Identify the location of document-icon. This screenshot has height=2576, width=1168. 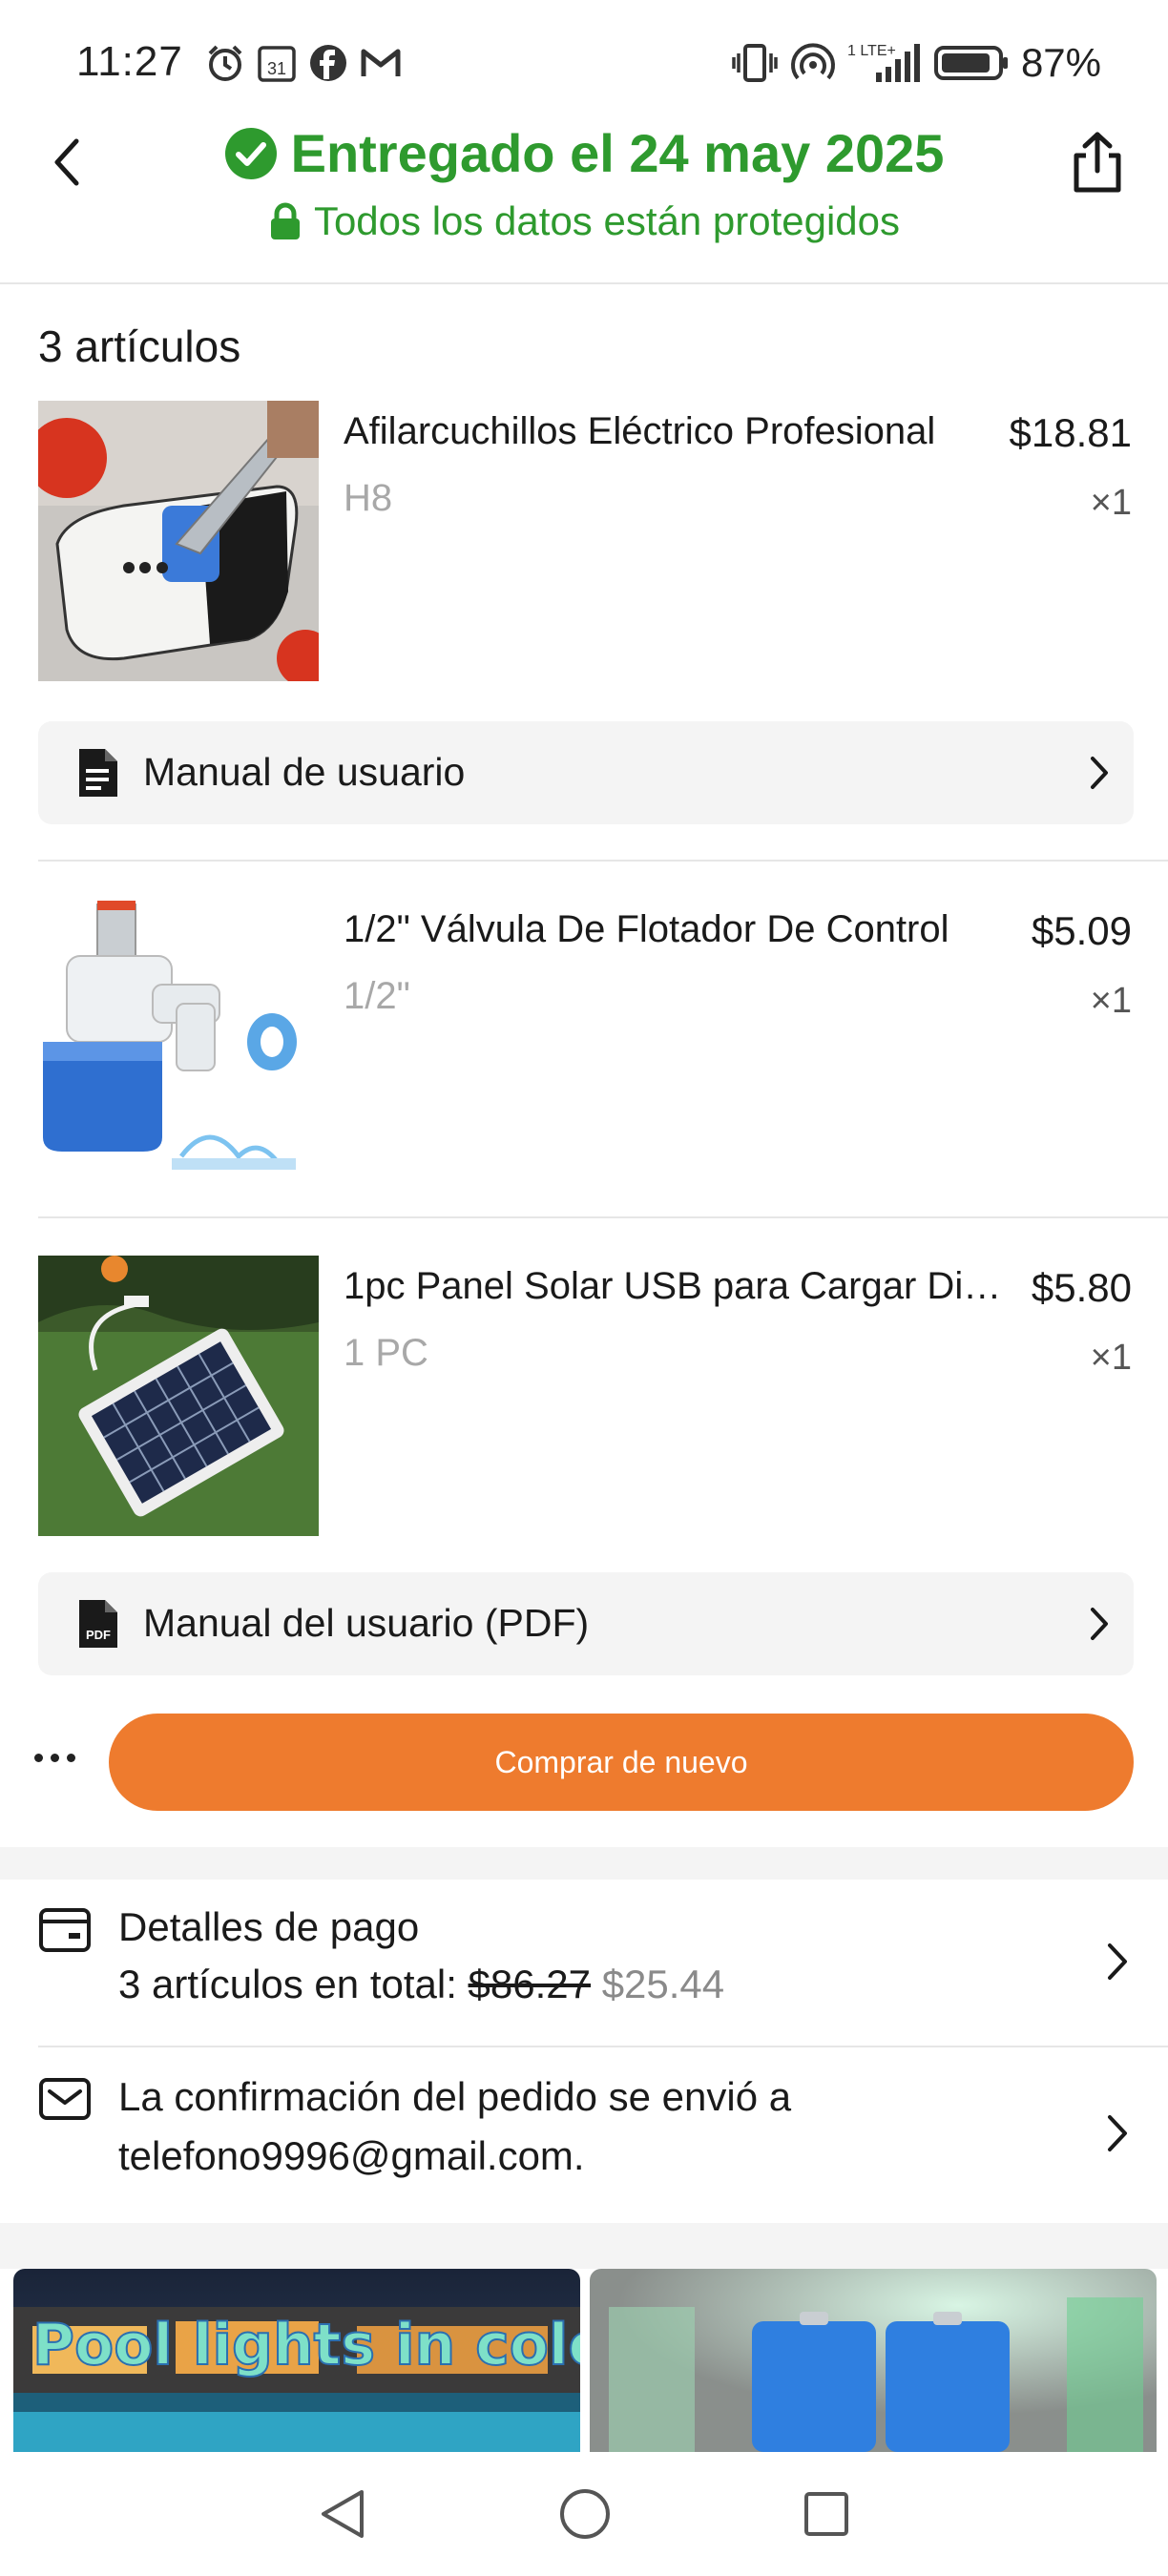
(98, 773).